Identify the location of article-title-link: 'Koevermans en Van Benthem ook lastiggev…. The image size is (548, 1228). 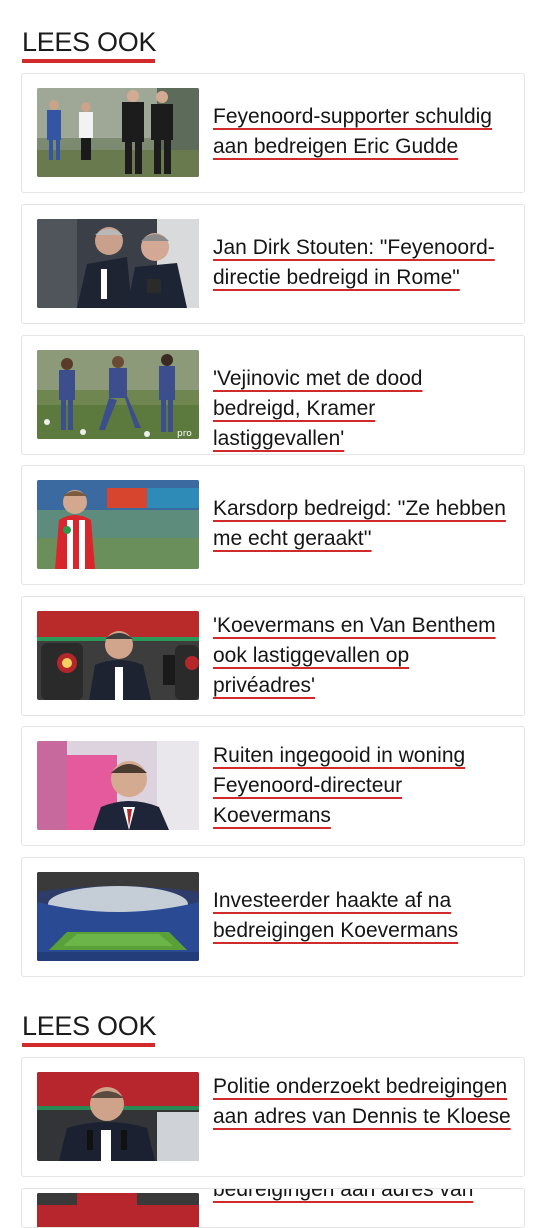
(362, 656).